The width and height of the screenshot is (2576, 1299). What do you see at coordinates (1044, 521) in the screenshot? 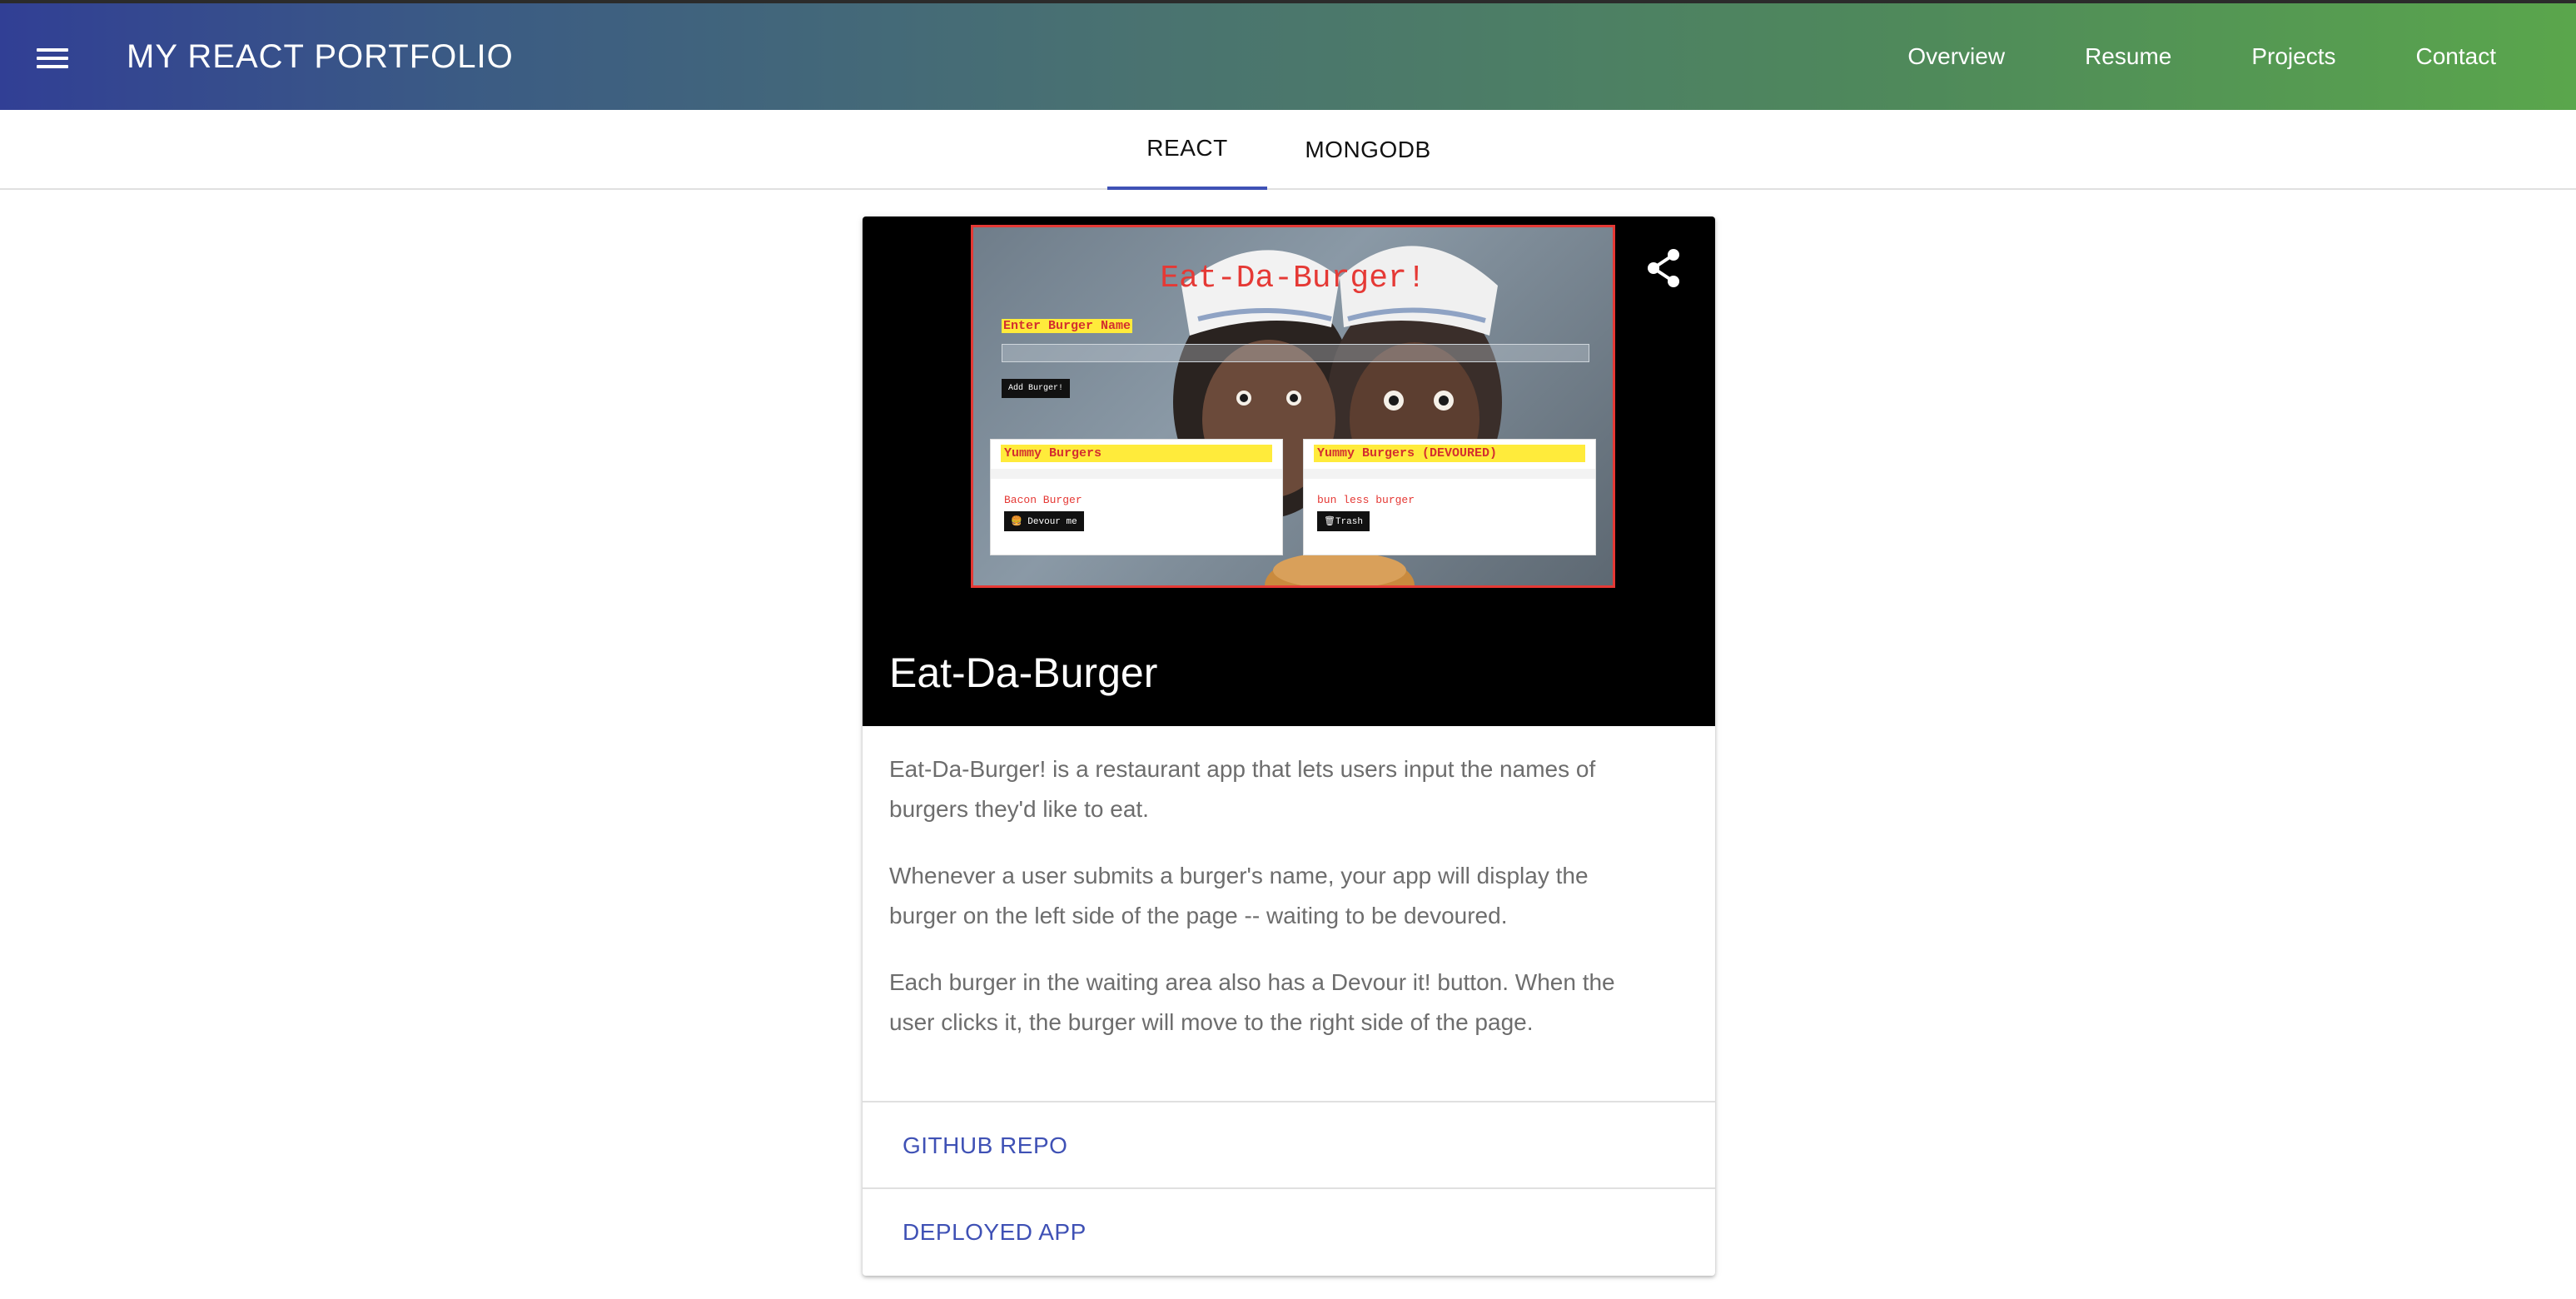
I see `preview-devour-button: 🍔 Devour me` at bounding box center [1044, 521].